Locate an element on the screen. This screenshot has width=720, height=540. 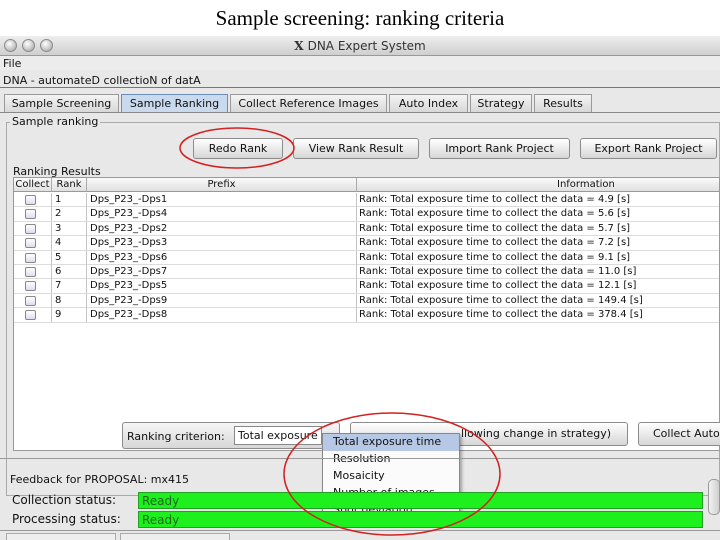
ranking-criterion-label: Ranking criterion: is located at coordinates (176, 436).